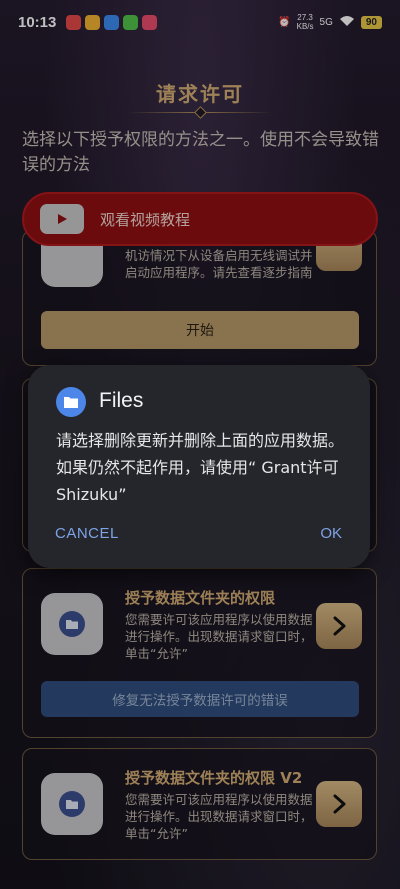 This screenshot has width=400, height=889. I want to click on files-app-icon, so click(71, 402).